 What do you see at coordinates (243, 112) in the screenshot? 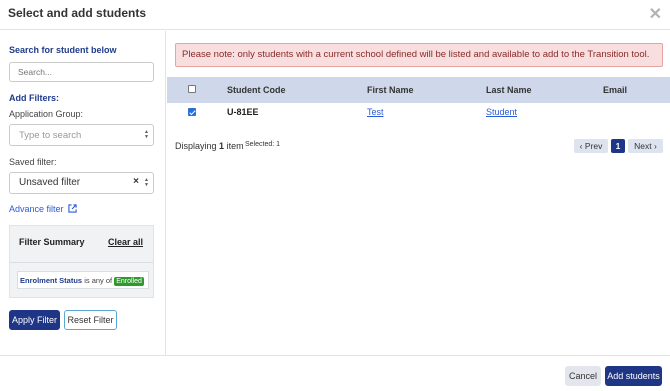
I see `student-code-cell: U-81EE` at bounding box center [243, 112].